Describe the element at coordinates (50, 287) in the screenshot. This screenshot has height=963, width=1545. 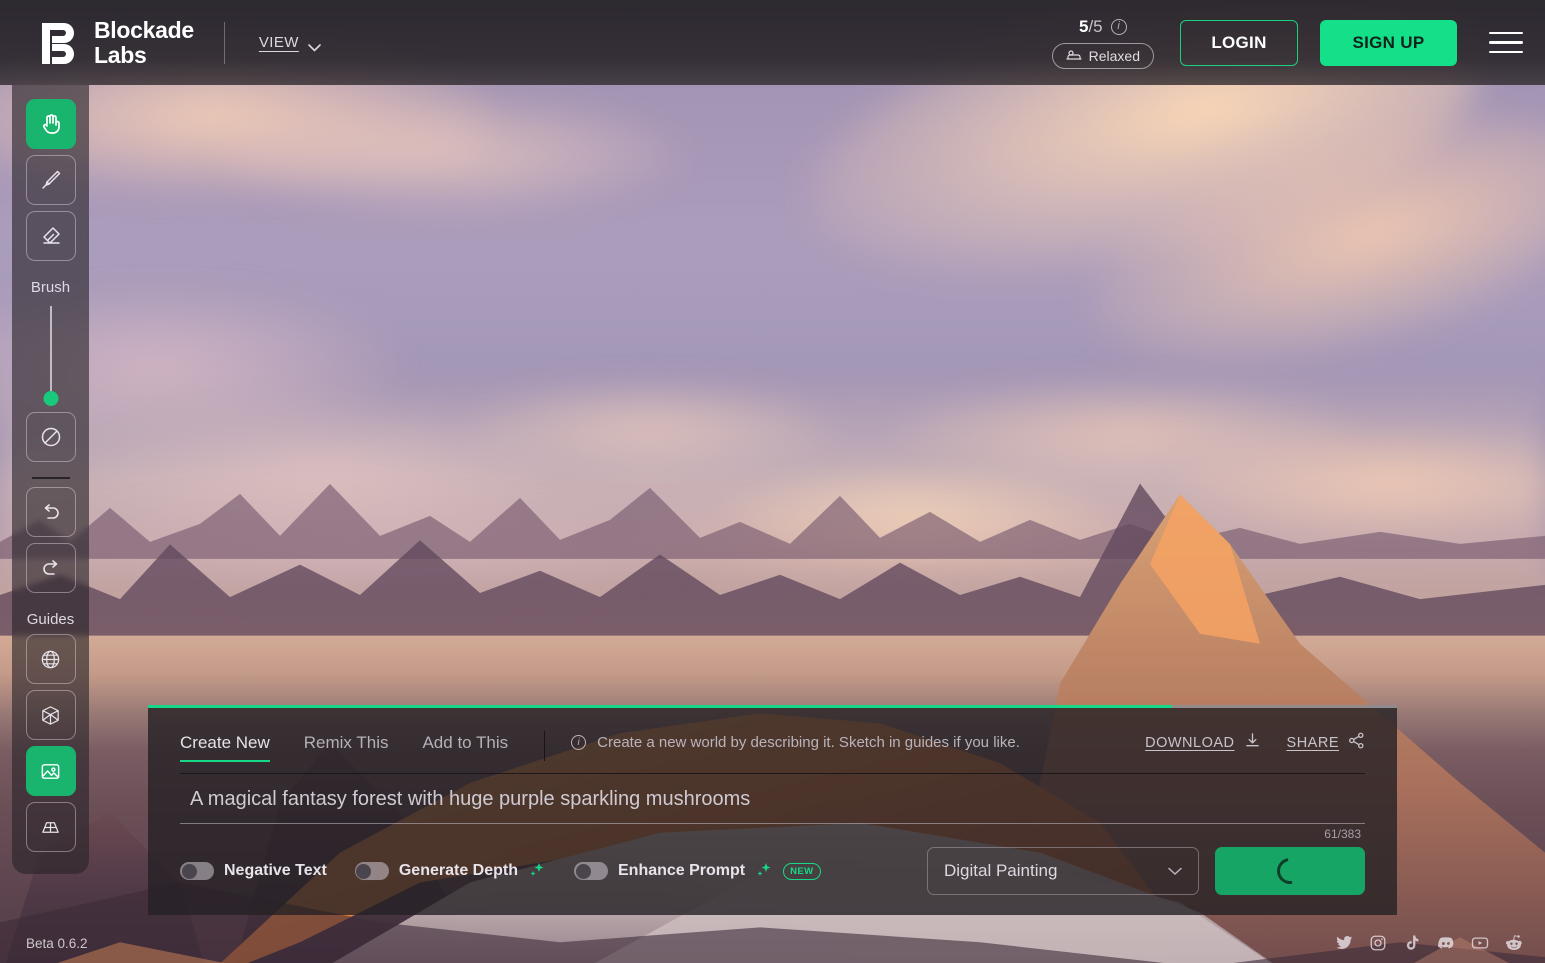
I see `brush-size-label: Brush` at that location.